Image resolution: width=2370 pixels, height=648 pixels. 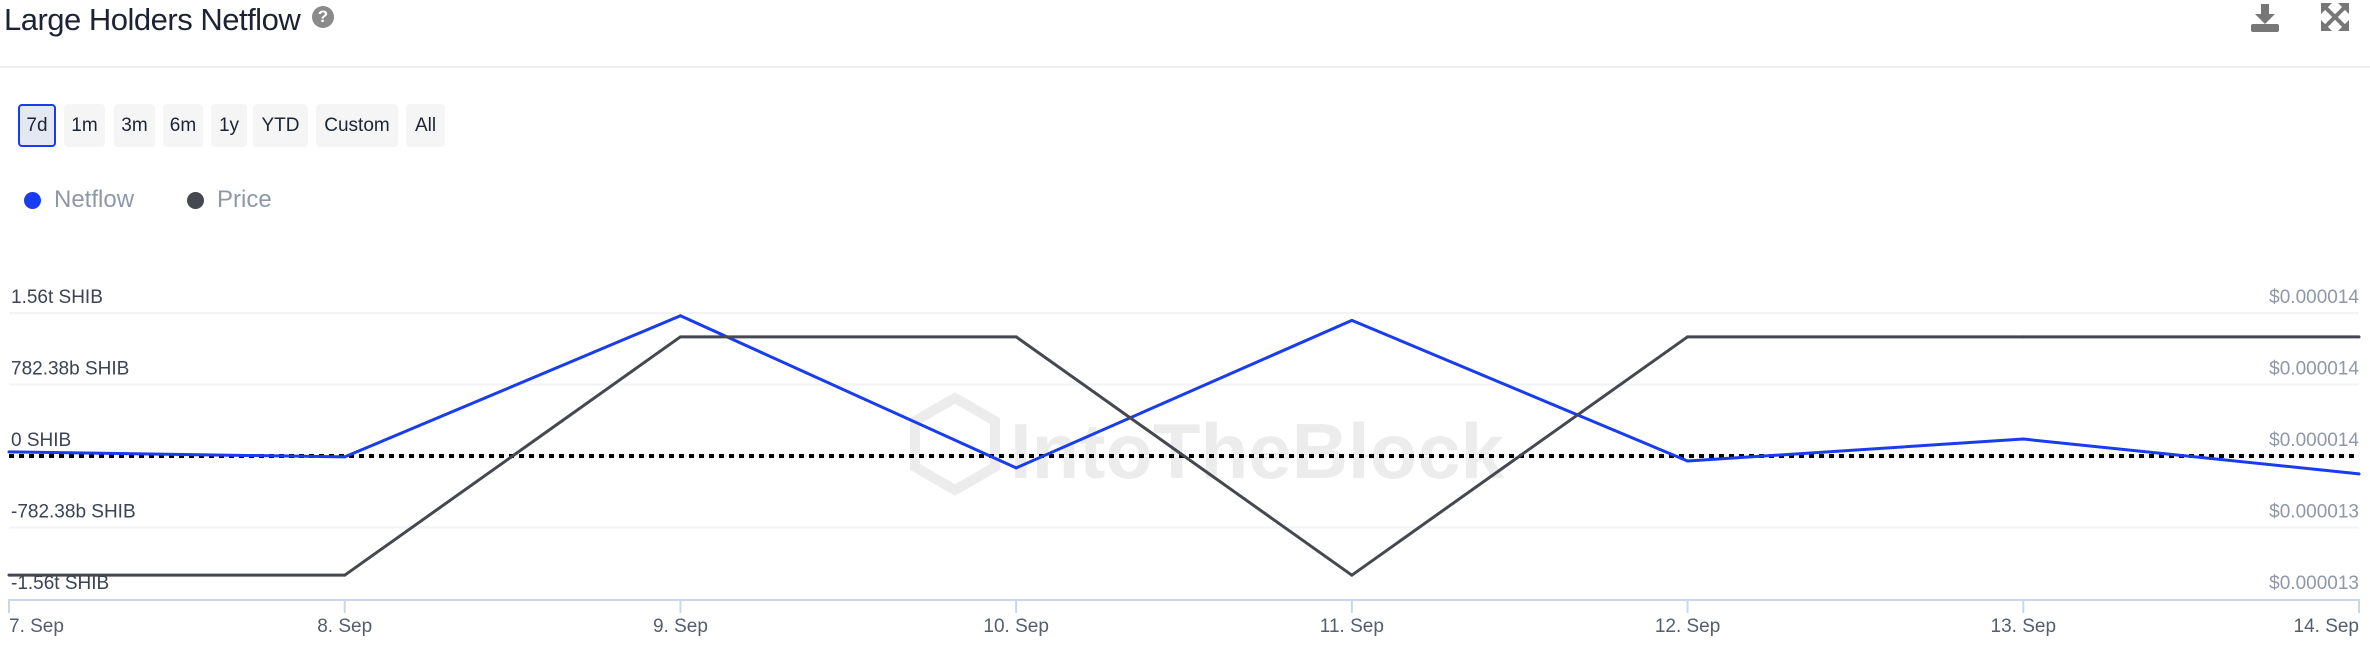 What do you see at coordinates (1688, 626) in the screenshot?
I see `x-axis-tick-label: 12. Sep` at bounding box center [1688, 626].